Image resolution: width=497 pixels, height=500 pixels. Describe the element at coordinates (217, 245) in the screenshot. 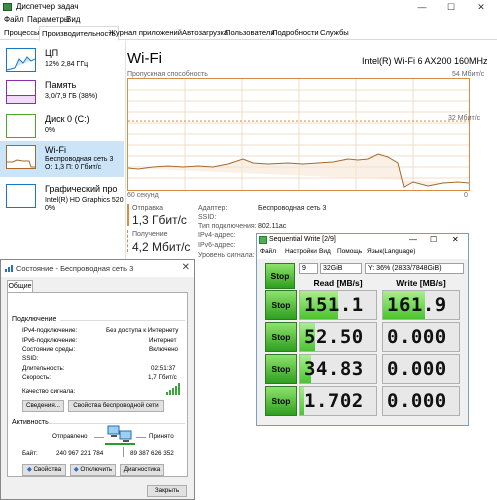

I see `detail-key: IPv6-адрес:` at that location.